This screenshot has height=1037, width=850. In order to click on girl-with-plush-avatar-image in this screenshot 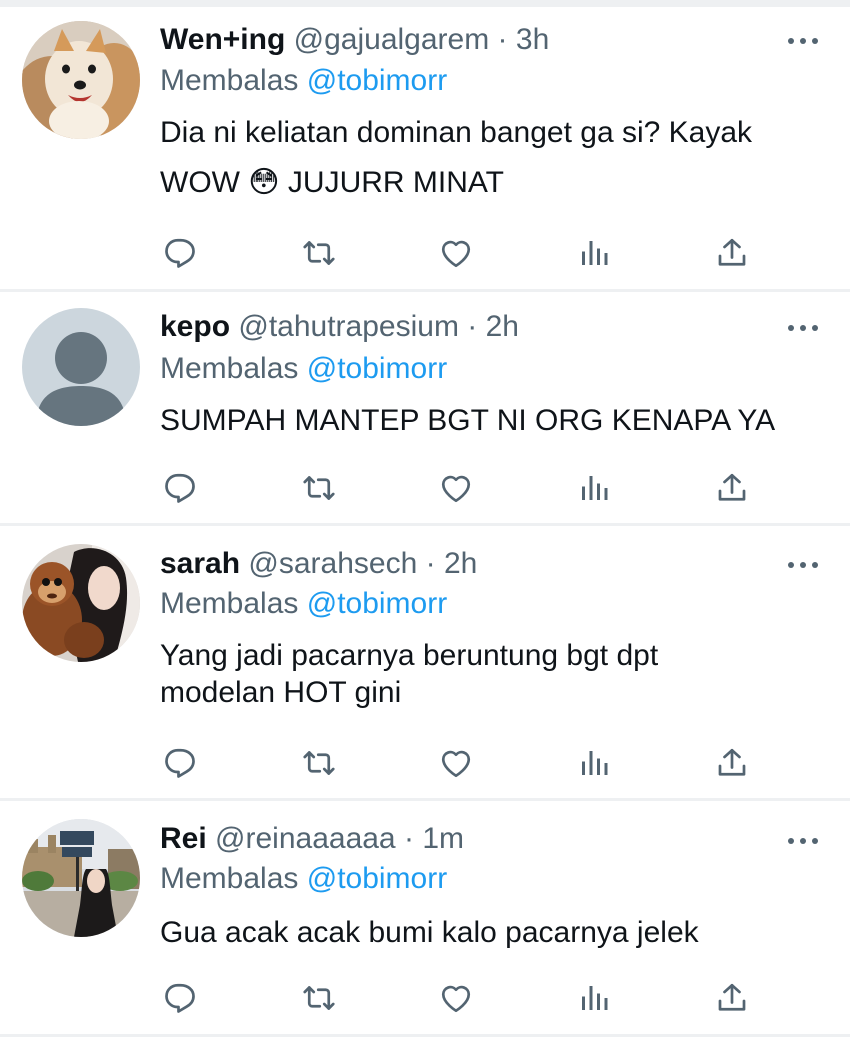, I will do `click(81, 603)`.